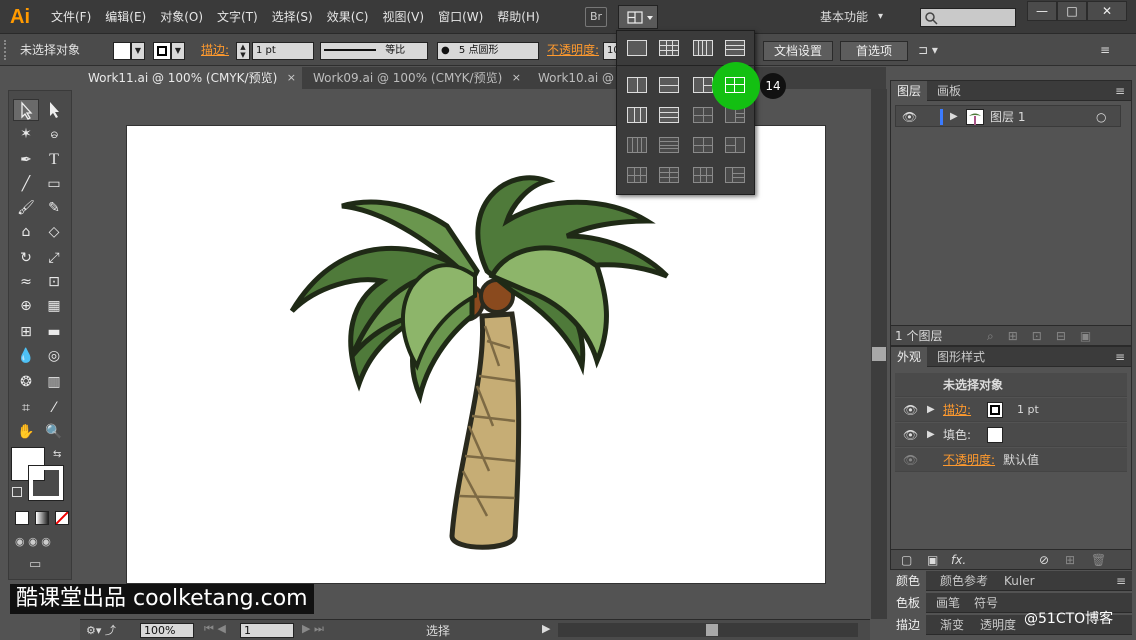 This screenshot has height=640, width=1136. I want to click on arrange-tile-grid-icon, so click(669, 48).